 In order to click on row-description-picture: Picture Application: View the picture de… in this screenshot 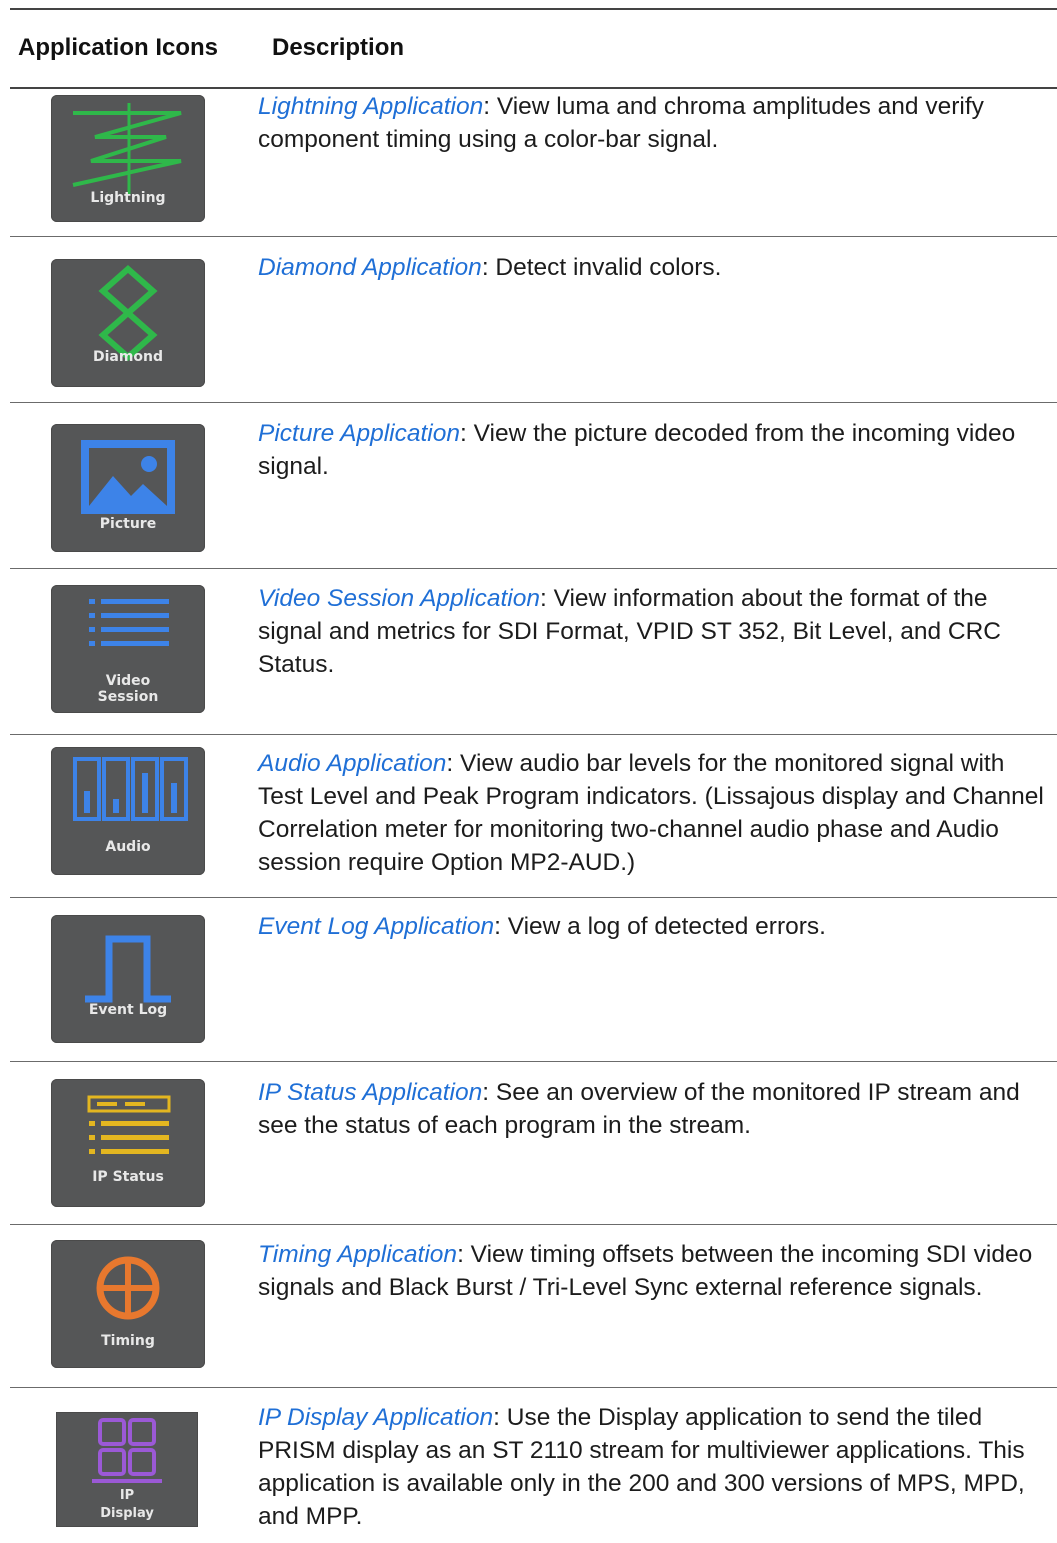, I will do `click(637, 450)`.